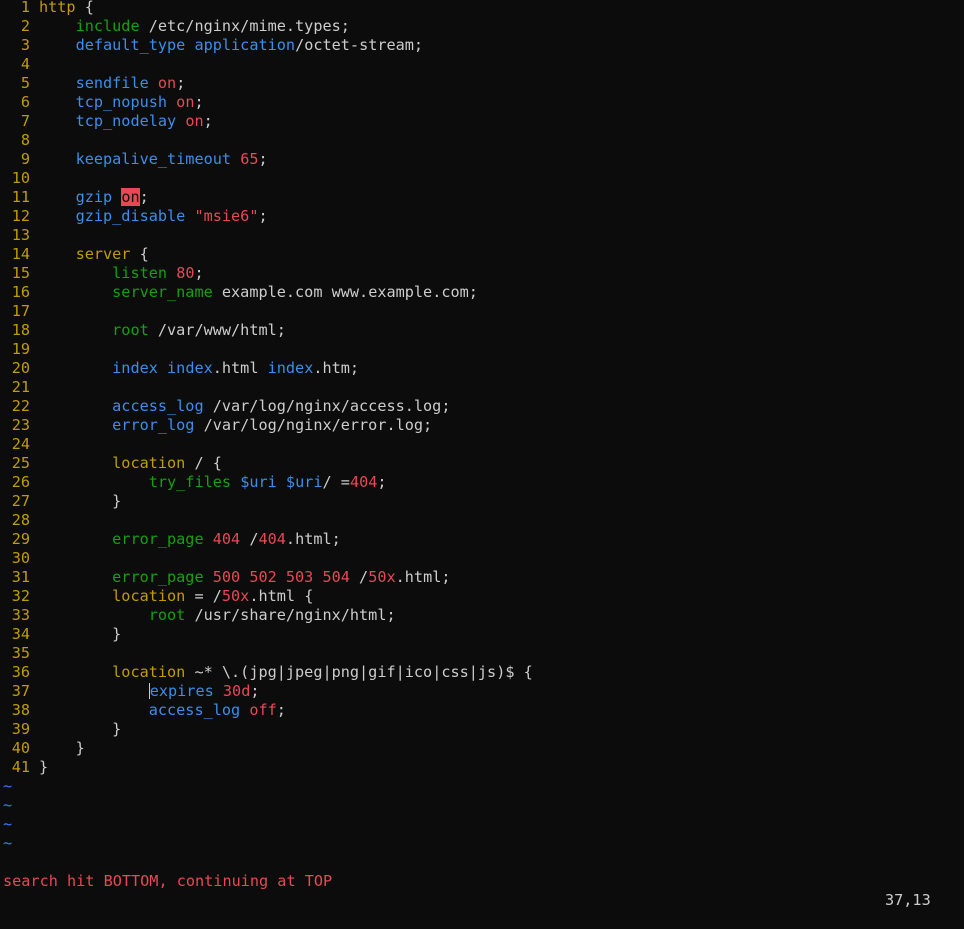 This screenshot has width=964, height=929. What do you see at coordinates (482, 26) in the screenshot?
I see `code-line: 2 include /etc/nginx/mime.types;` at bounding box center [482, 26].